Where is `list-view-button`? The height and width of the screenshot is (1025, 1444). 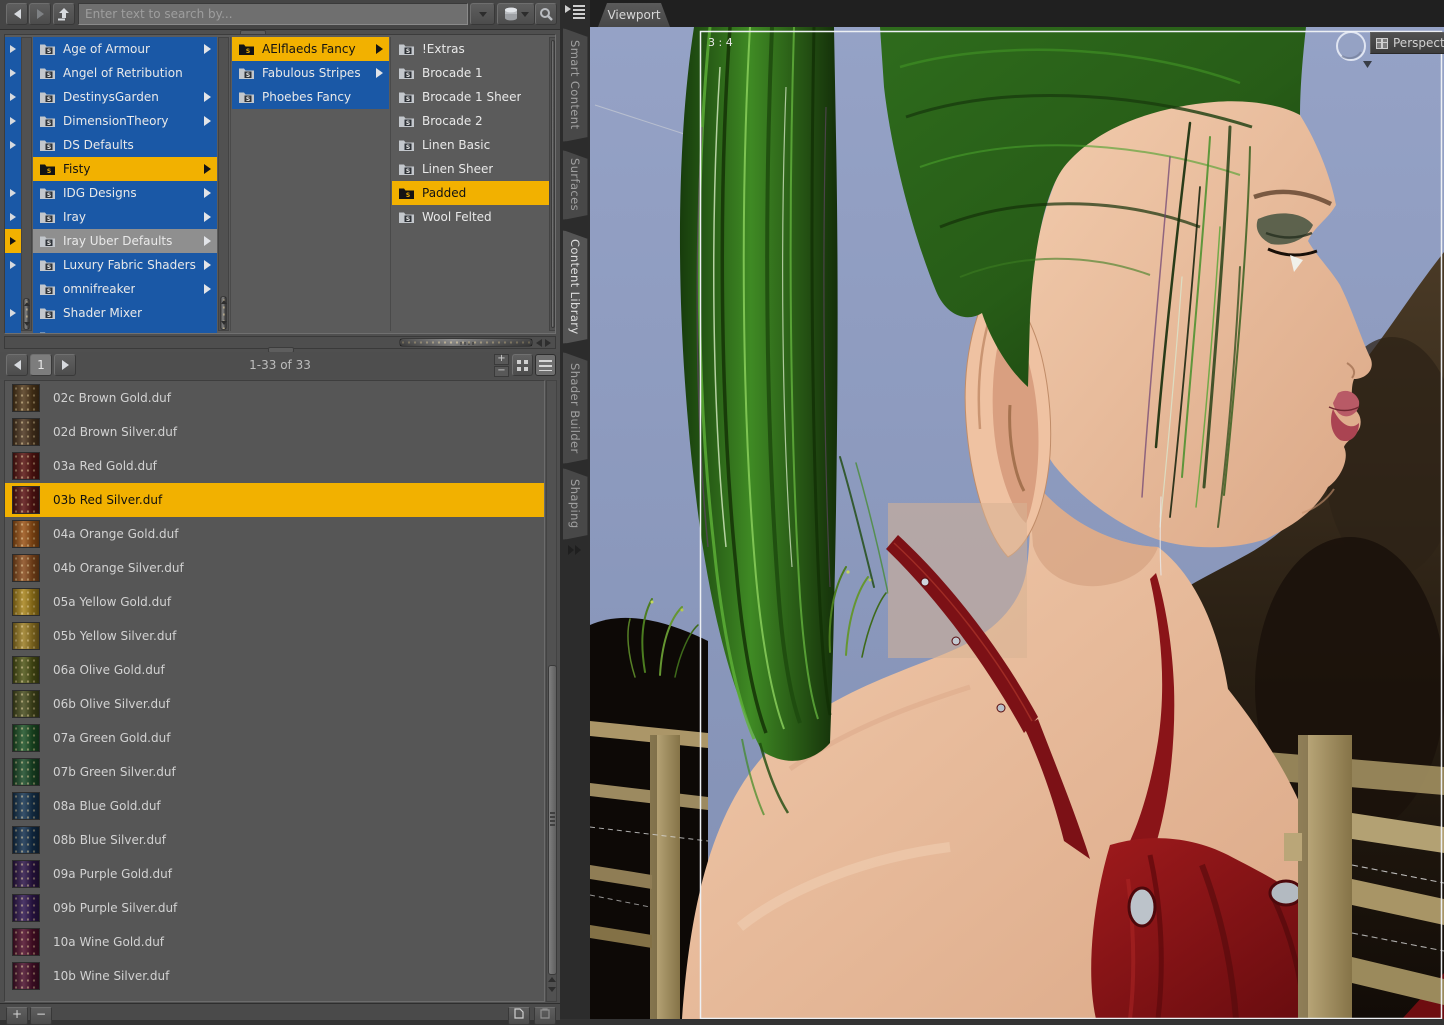 list-view-button is located at coordinates (545, 365).